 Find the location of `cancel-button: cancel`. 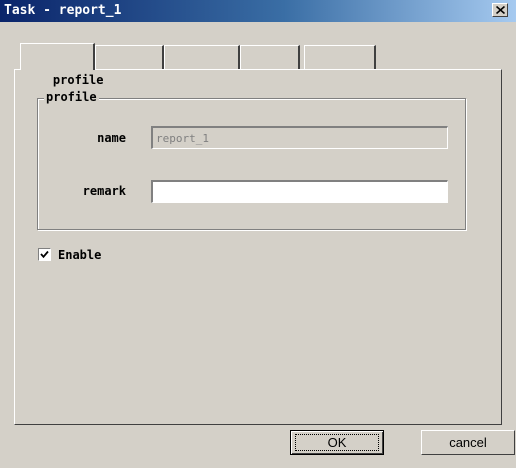

cancel-button: cancel is located at coordinates (468, 442).